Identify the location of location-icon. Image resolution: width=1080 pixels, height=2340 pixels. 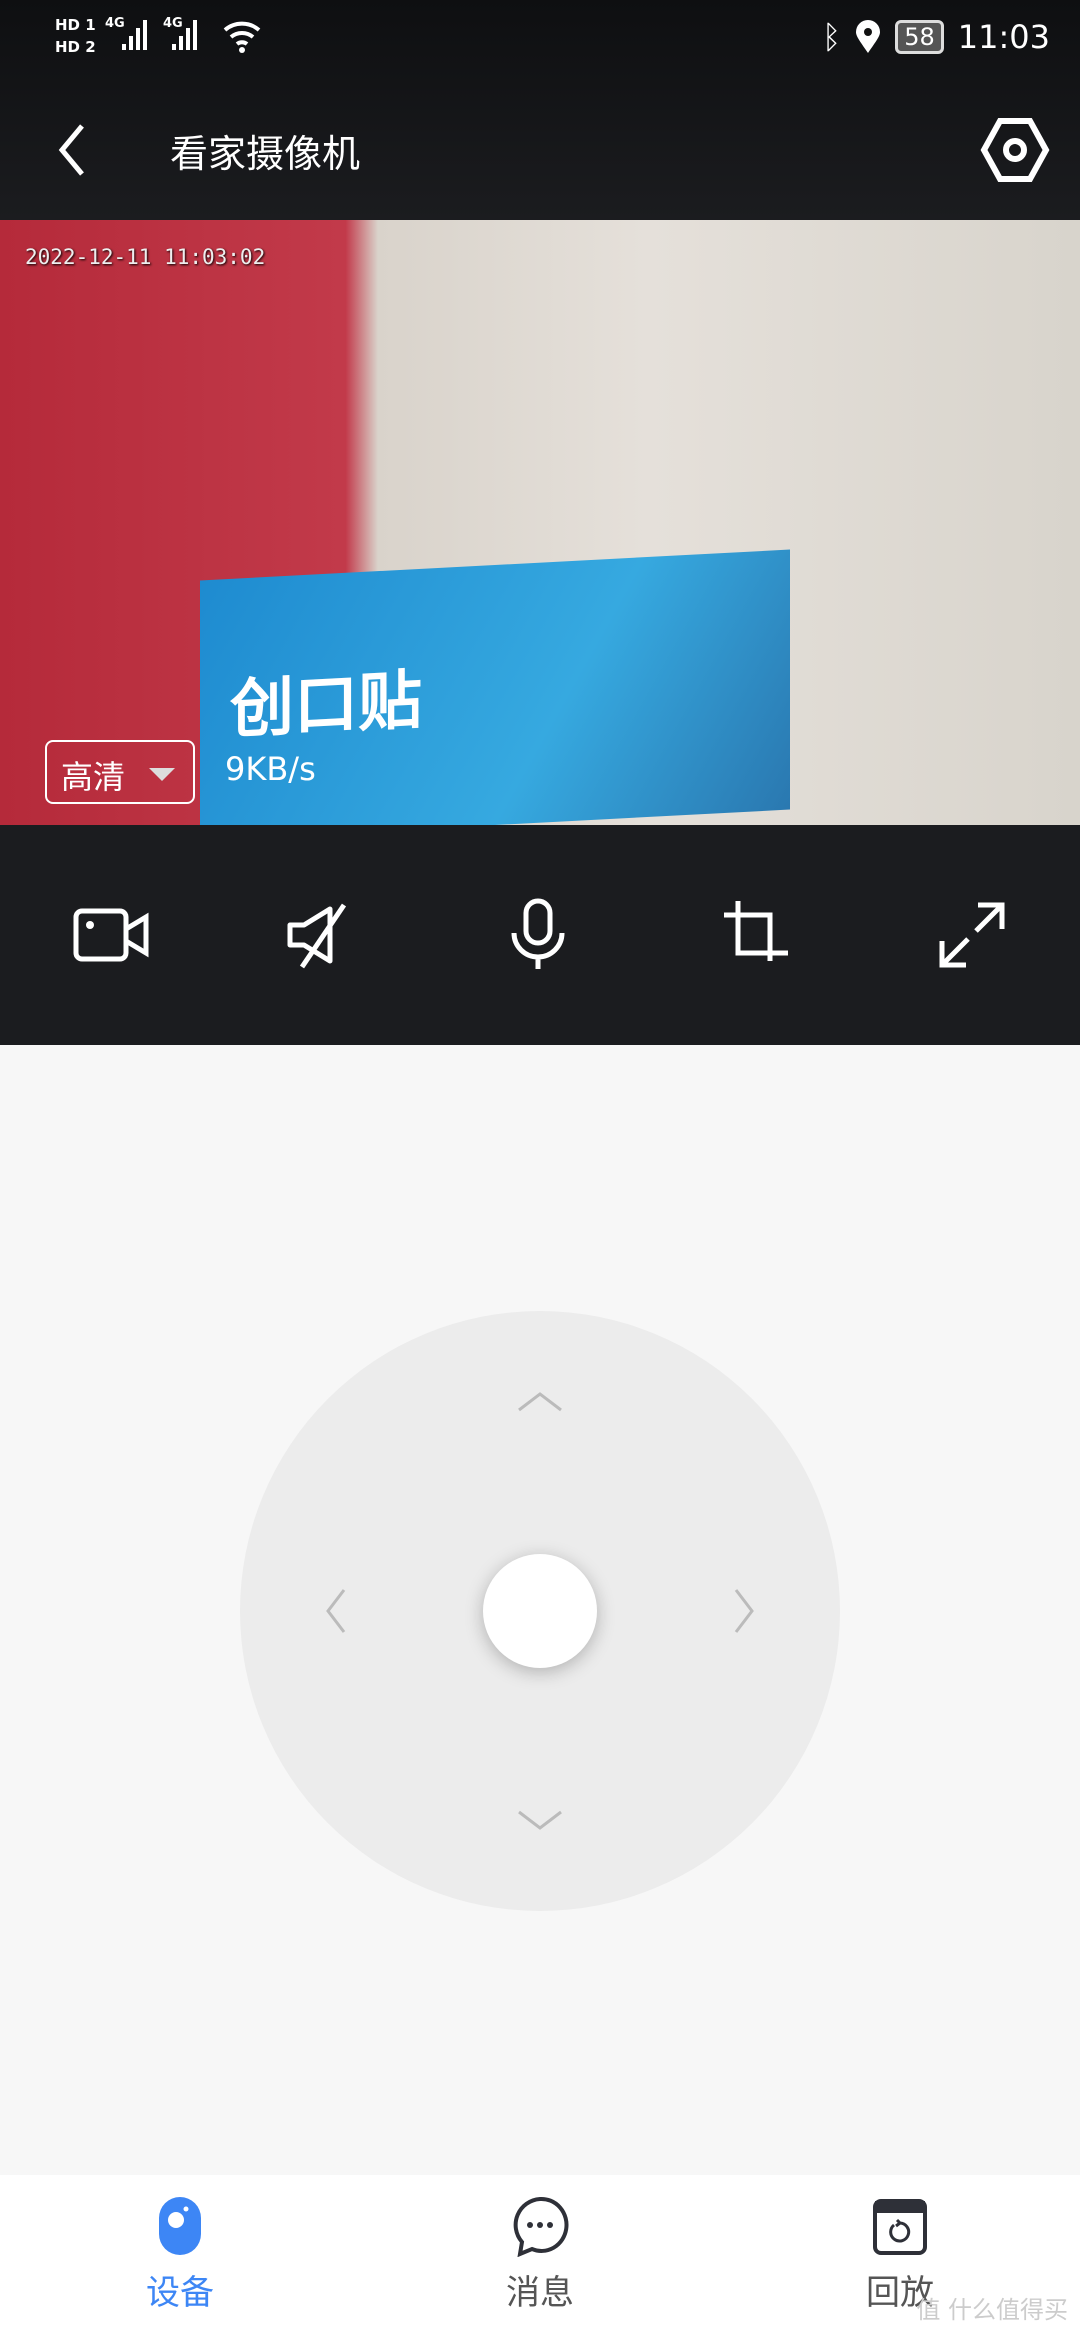
(868, 36).